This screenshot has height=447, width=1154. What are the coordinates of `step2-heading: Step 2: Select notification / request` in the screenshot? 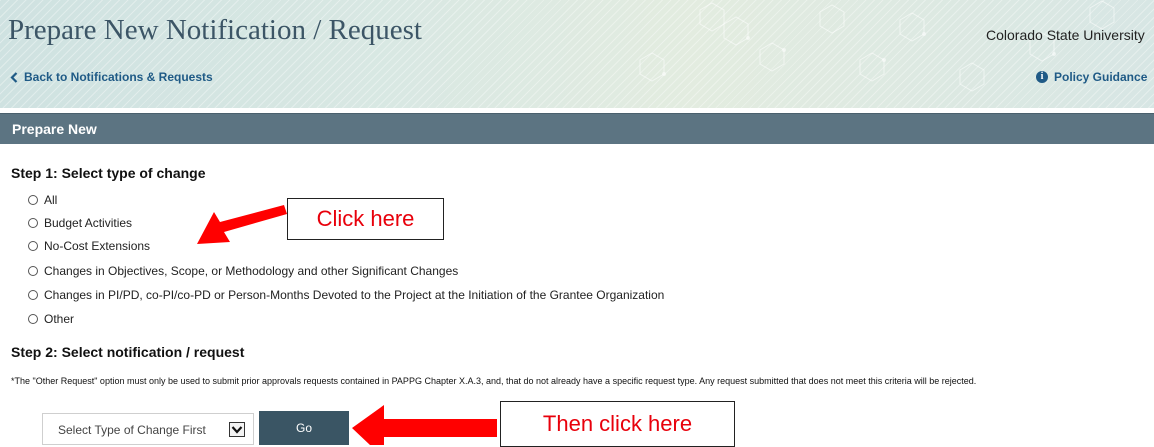 It's located at (128, 352).